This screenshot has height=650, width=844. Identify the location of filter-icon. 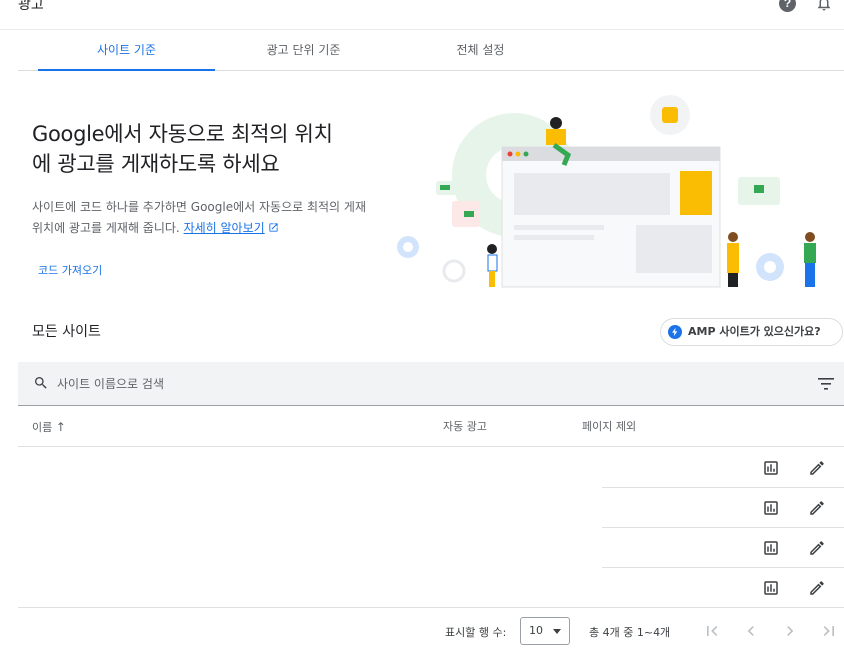
(826, 384).